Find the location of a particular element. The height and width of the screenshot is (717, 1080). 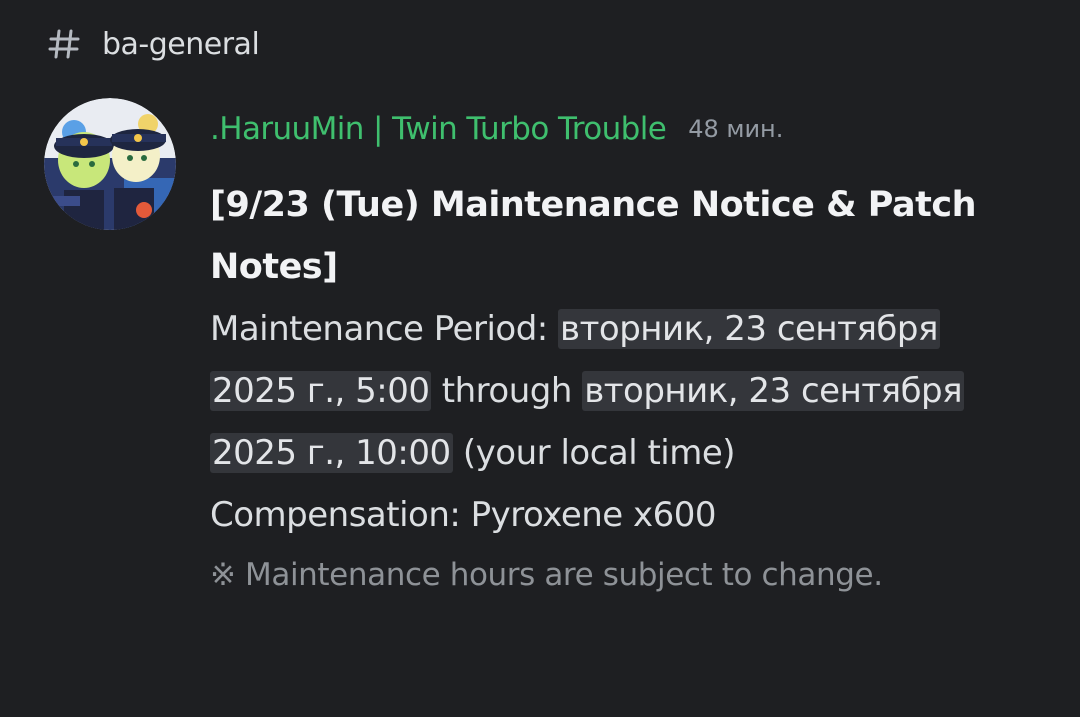

period-suffix: (your local time) is located at coordinates (594, 453).